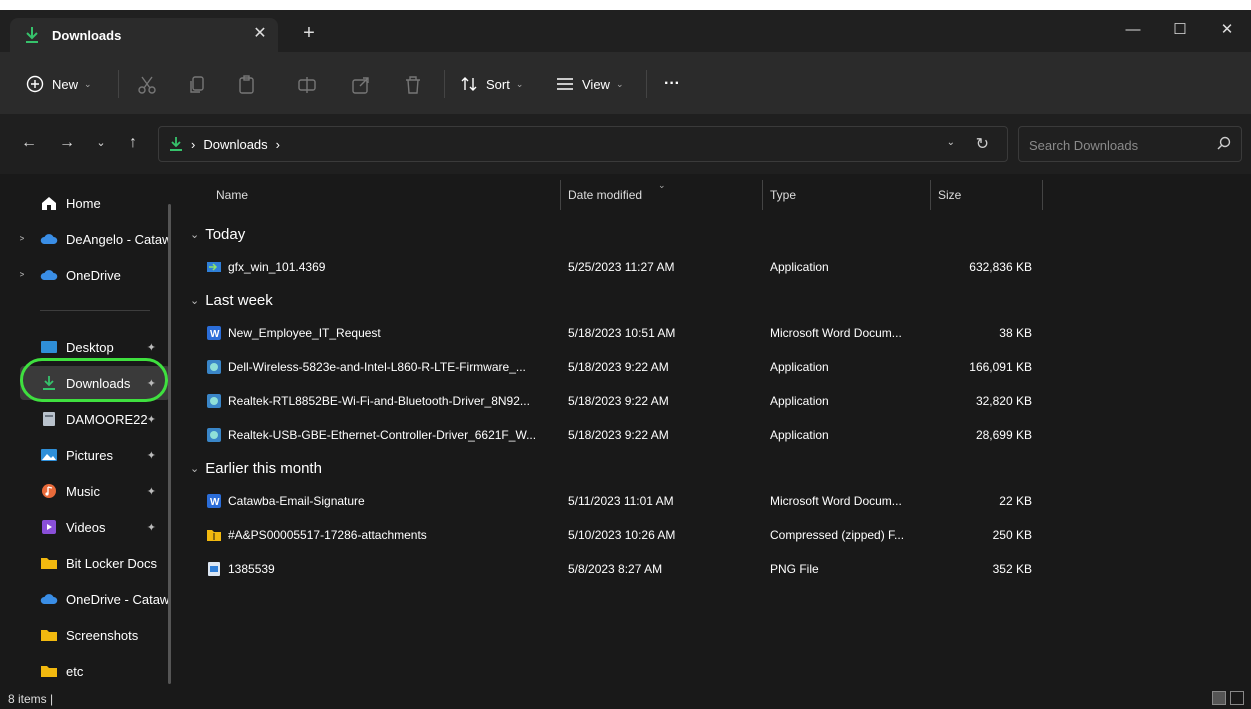  What do you see at coordinates (65, 84) in the screenshot?
I see `new-label: New` at bounding box center [65, 84].